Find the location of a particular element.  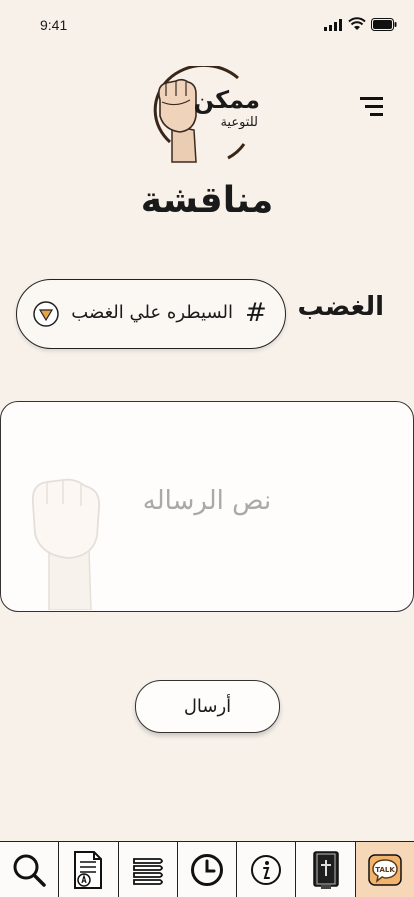

send-button: أرسال is located at coordinates (207, 706).